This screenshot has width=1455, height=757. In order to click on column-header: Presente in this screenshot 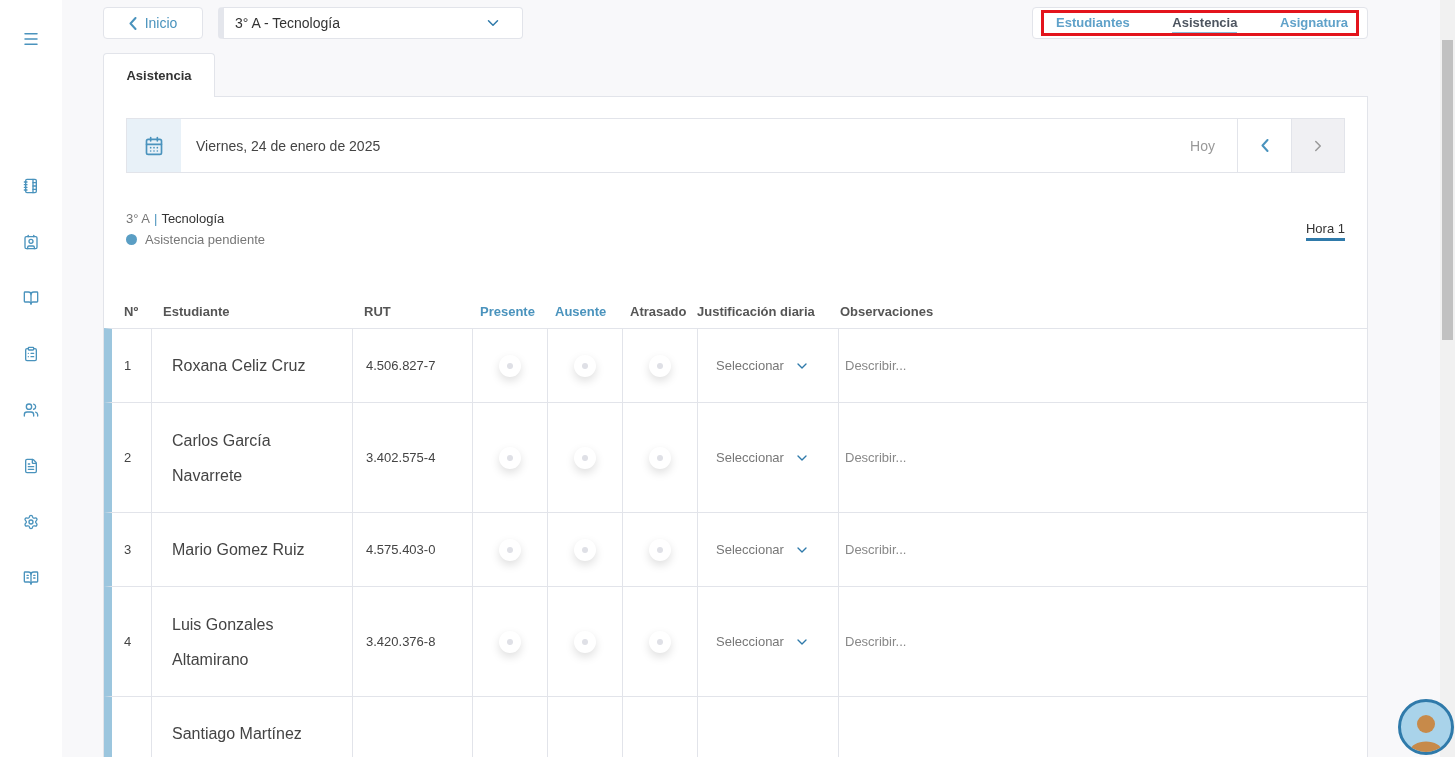, I will do `click(507, 311)`.